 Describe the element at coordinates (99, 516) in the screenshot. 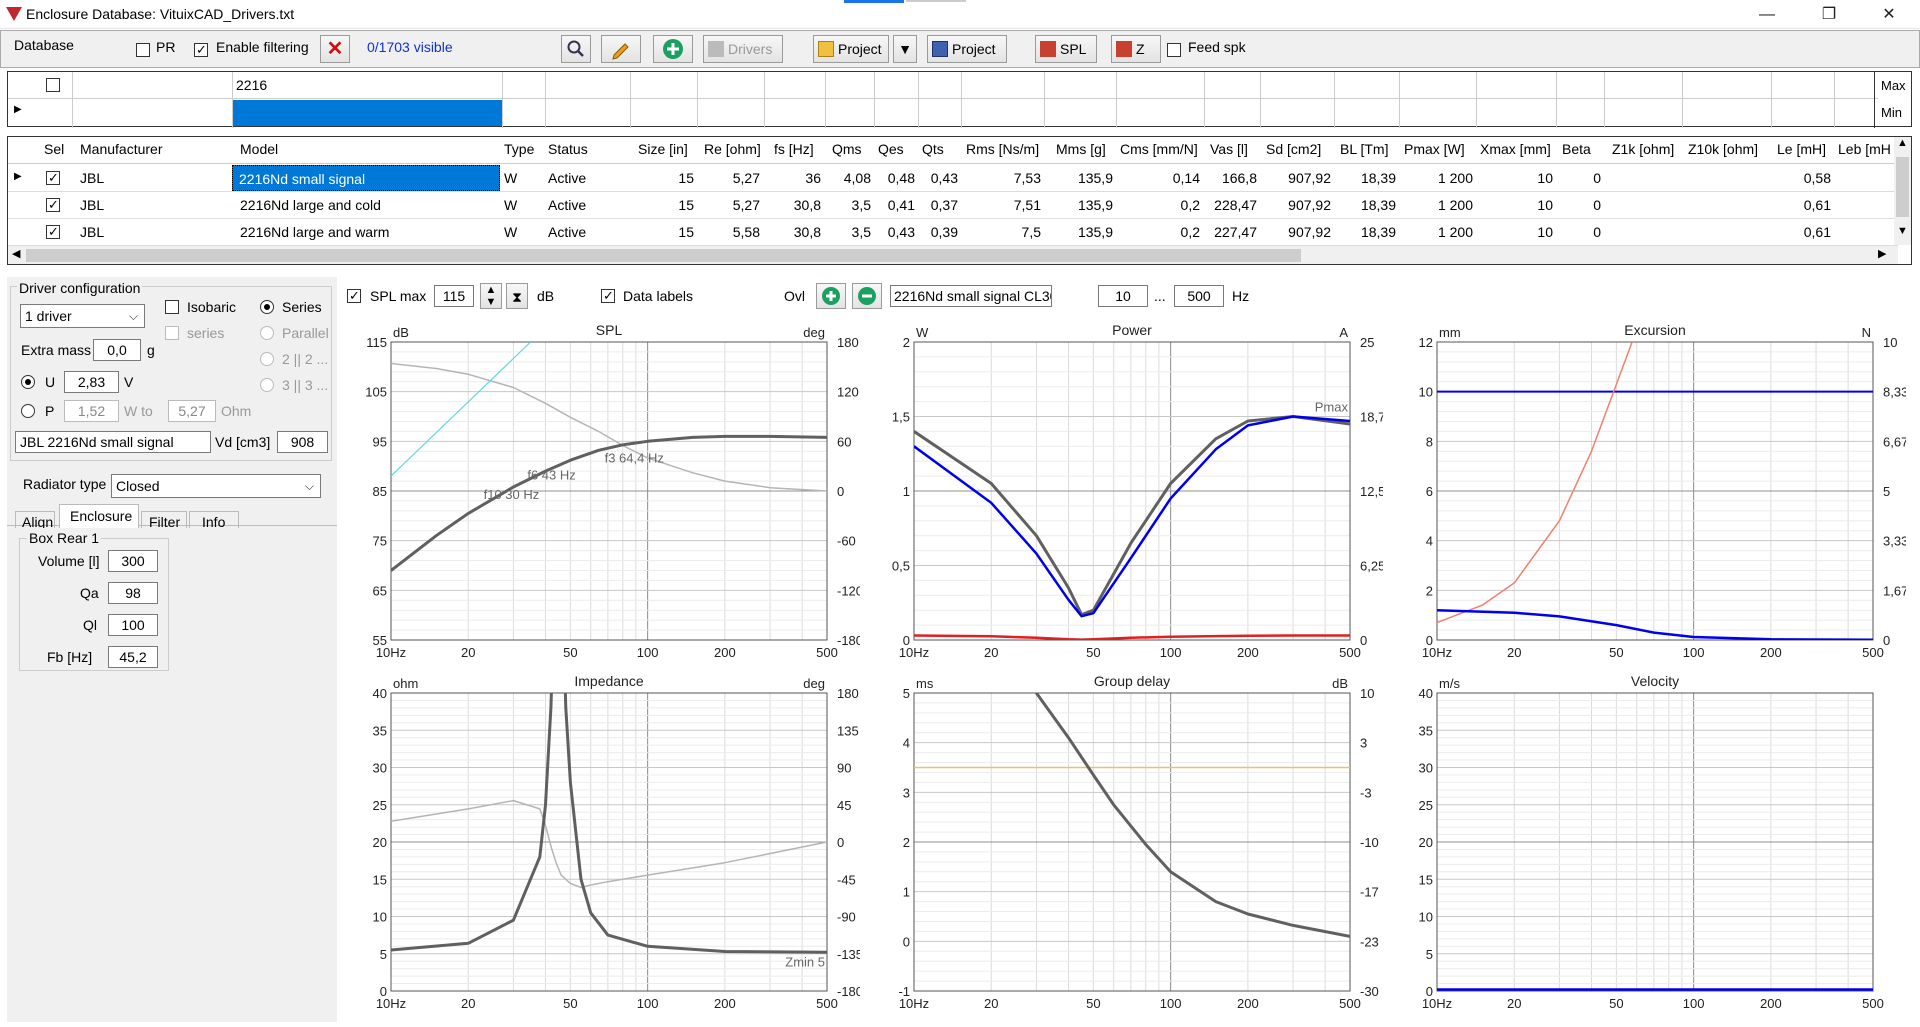

I see `tab-enclosure: Enclosure` at that location.